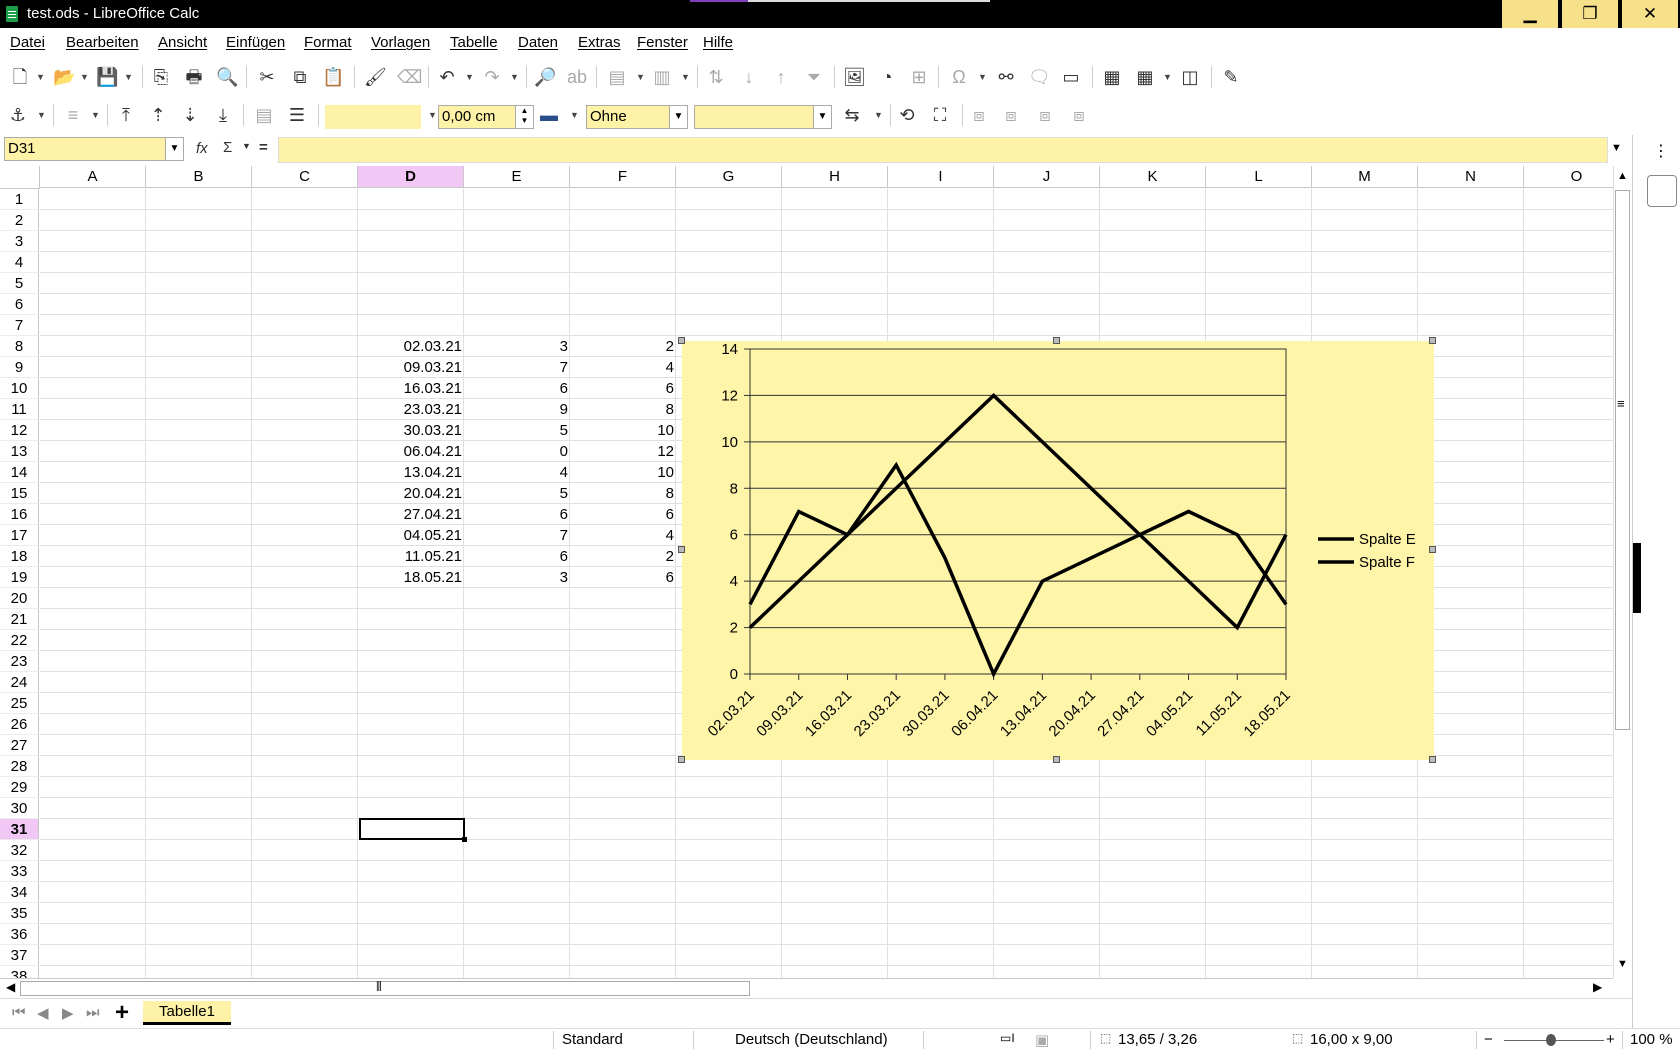  I want to click on line-style-box, so click(373, 117).